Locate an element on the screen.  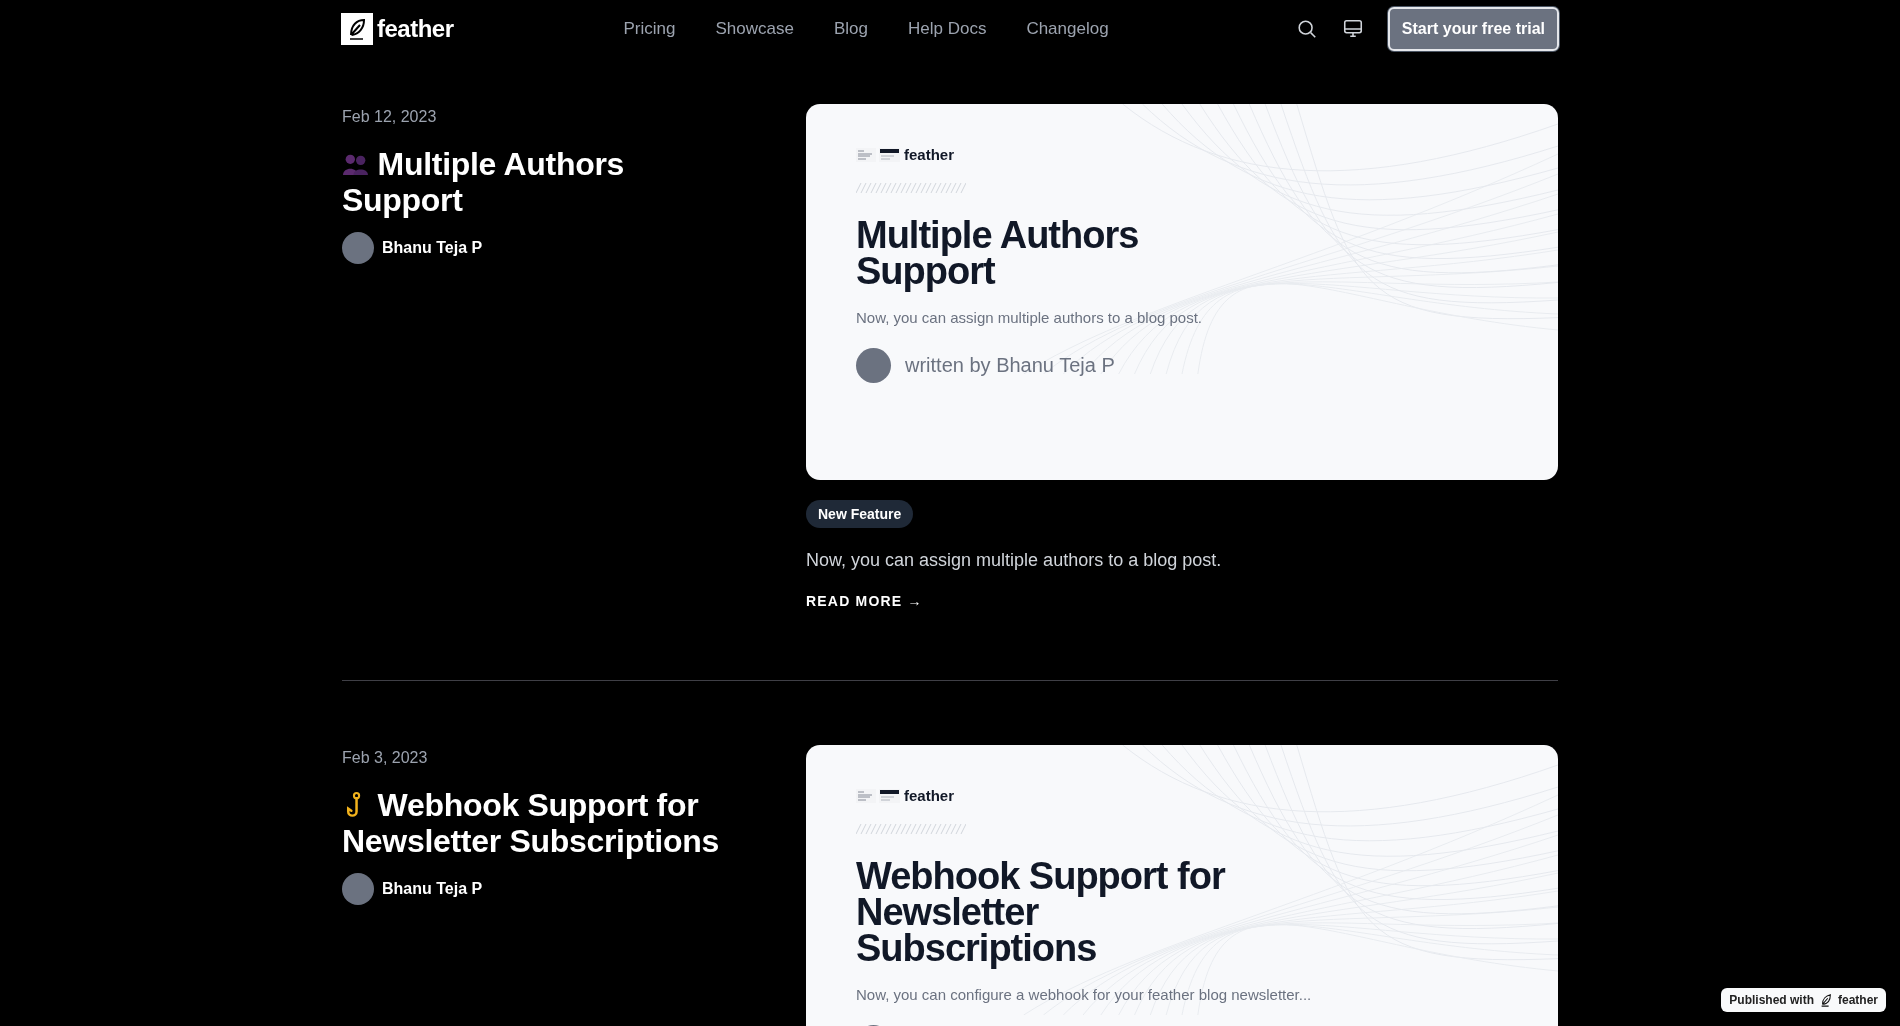
post-date: Feb 3, 2023 is located at coordinates (385, 758).